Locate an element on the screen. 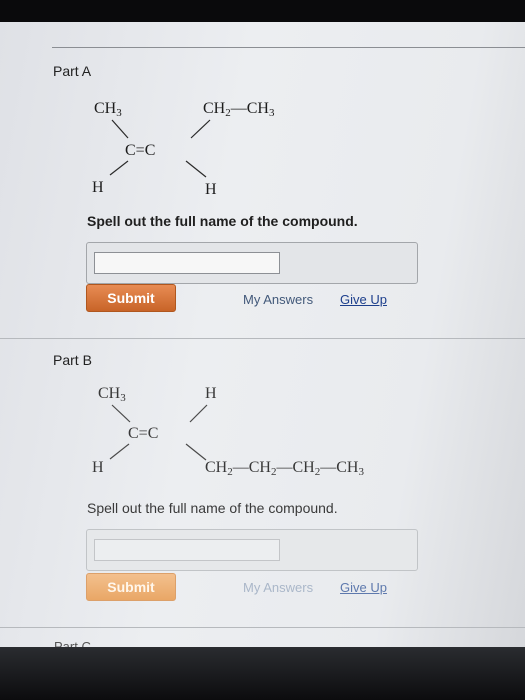  part-a-ethyl-right: CH2—CH3 is located at coordinates (239, 109).